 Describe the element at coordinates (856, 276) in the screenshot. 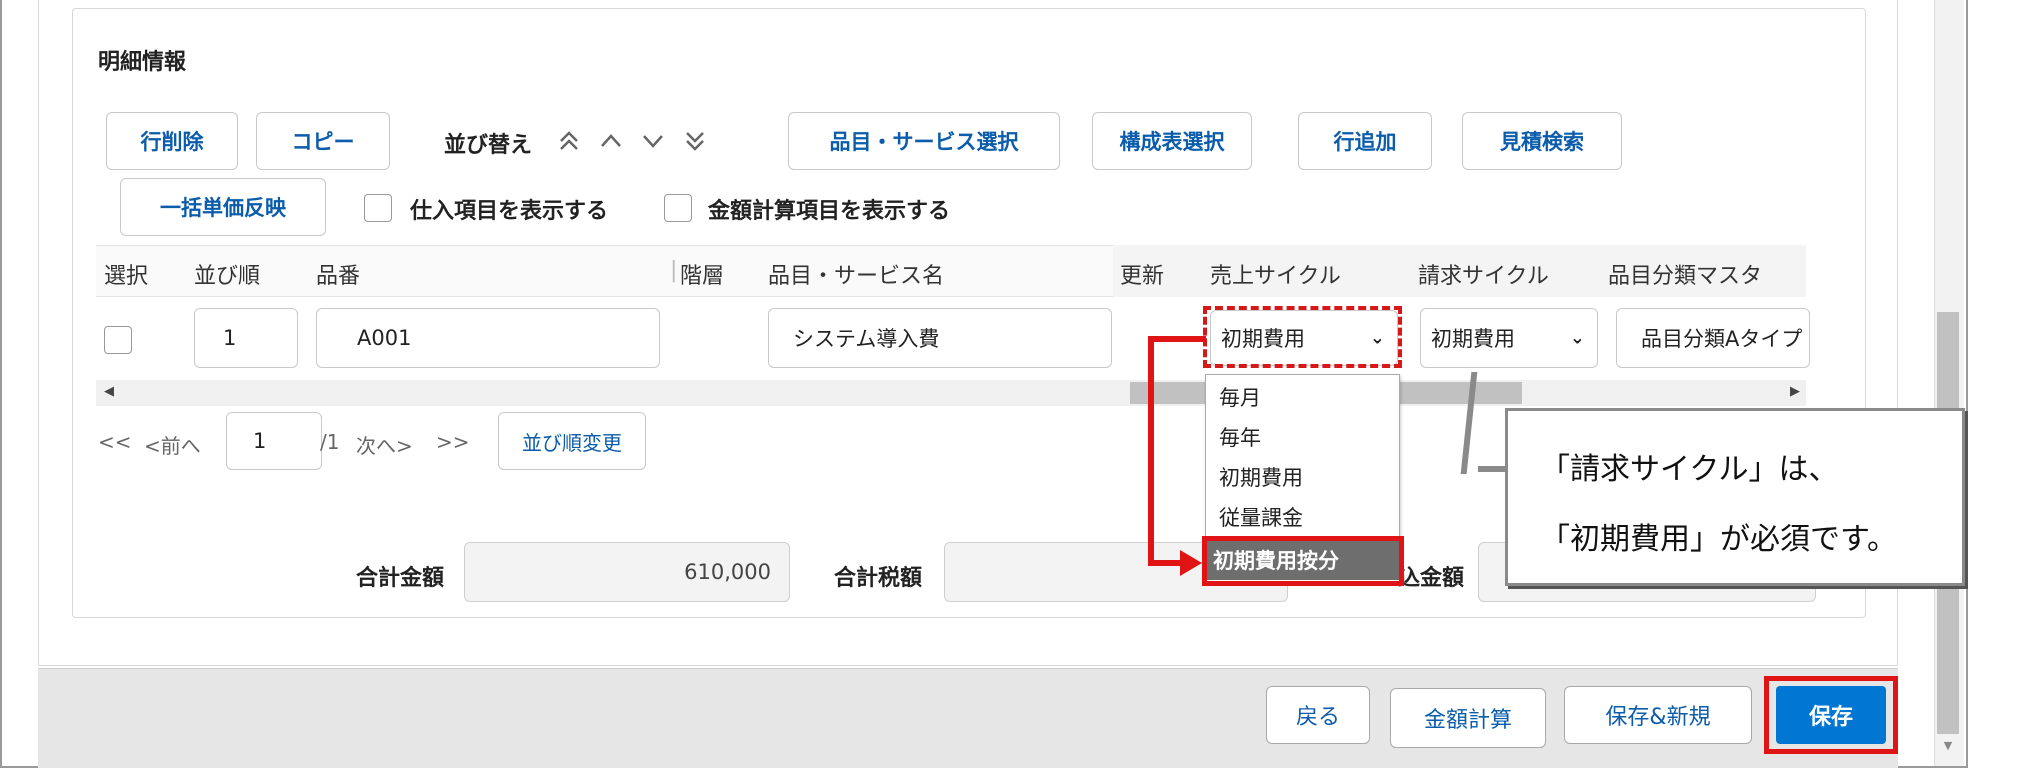

I see `header-item-name: 品目・サービス名` at that location.